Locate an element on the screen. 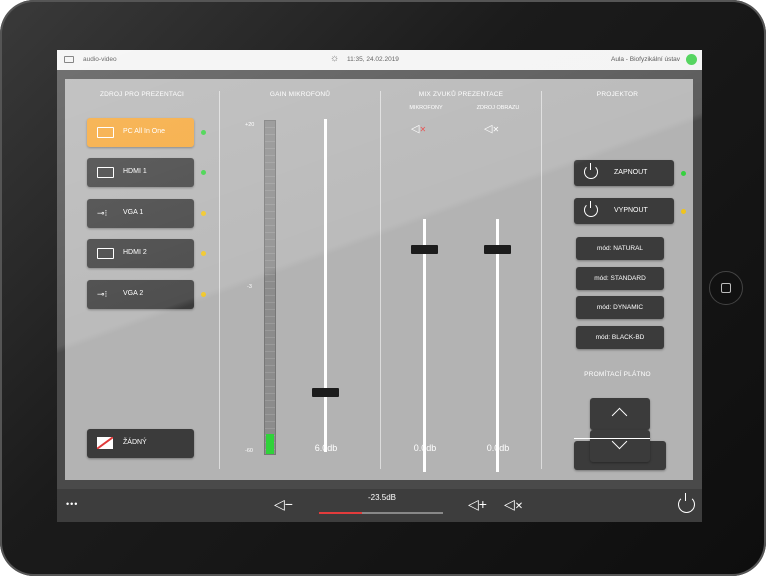  mode-standard-button: mód: STANDARD is located at coordinates (620, 278).